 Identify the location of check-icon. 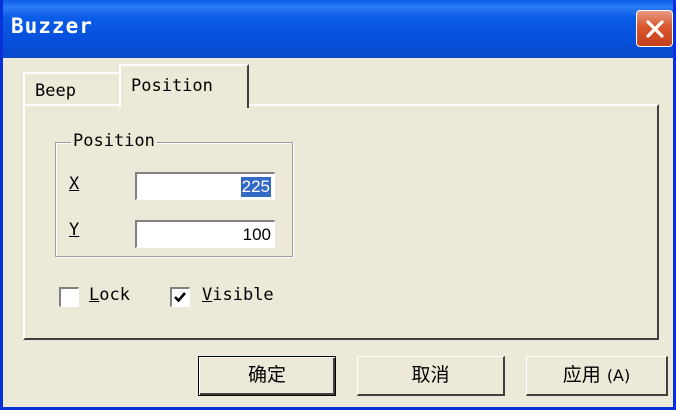
(180, 297).